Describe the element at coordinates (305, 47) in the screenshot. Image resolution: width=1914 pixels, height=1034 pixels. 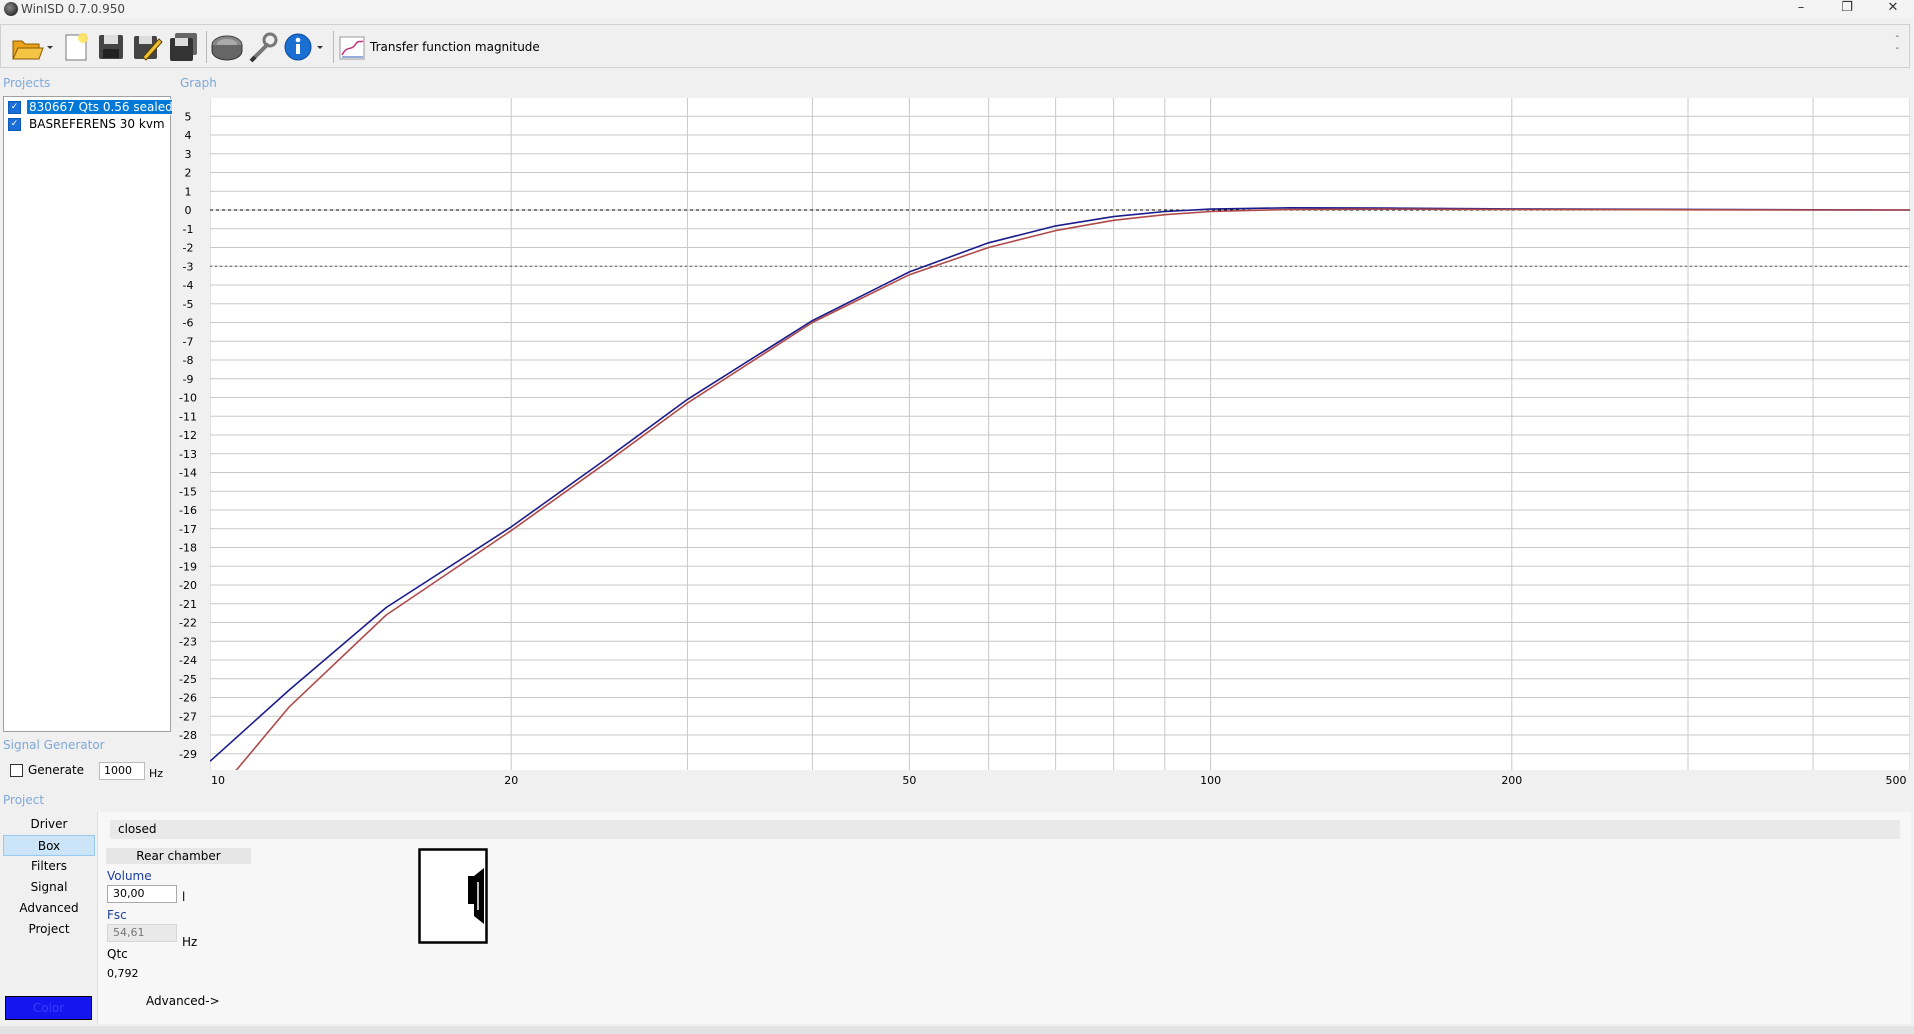
I see `info-icon` at that location.